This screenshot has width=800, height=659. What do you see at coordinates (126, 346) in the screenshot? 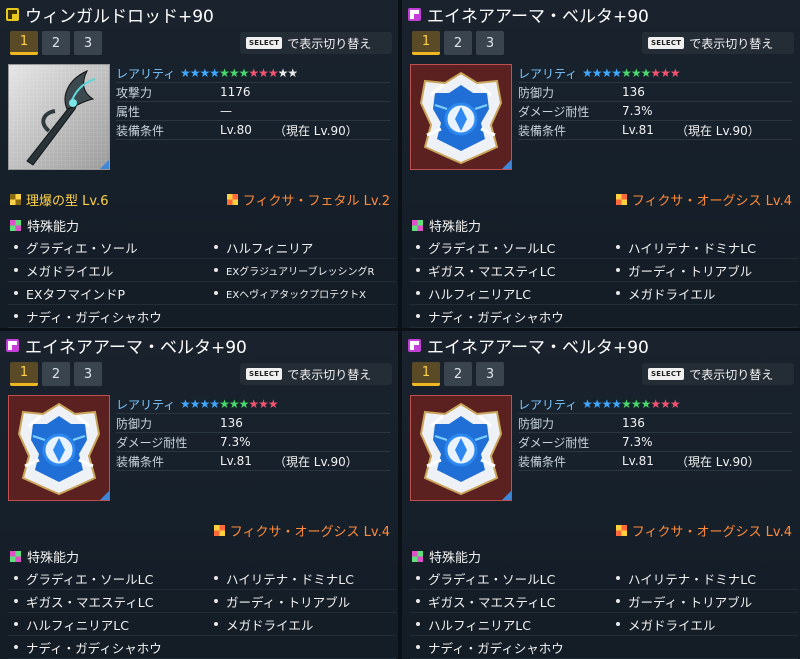
I see `item-title: エイネアアーマ・ベルタ+90` at bounding box center [126, 346].